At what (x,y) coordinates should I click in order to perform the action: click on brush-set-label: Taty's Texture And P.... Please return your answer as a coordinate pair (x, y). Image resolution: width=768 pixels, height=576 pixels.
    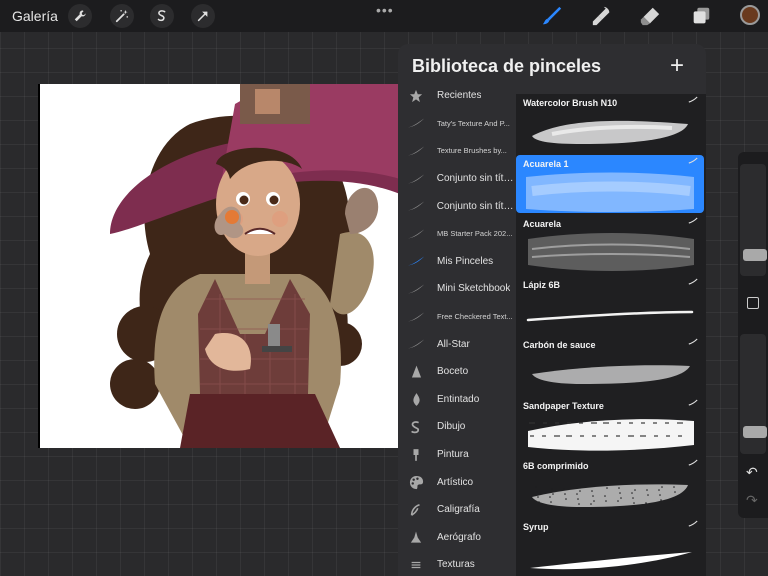
    Looking at the image, I should click on (473, 123).